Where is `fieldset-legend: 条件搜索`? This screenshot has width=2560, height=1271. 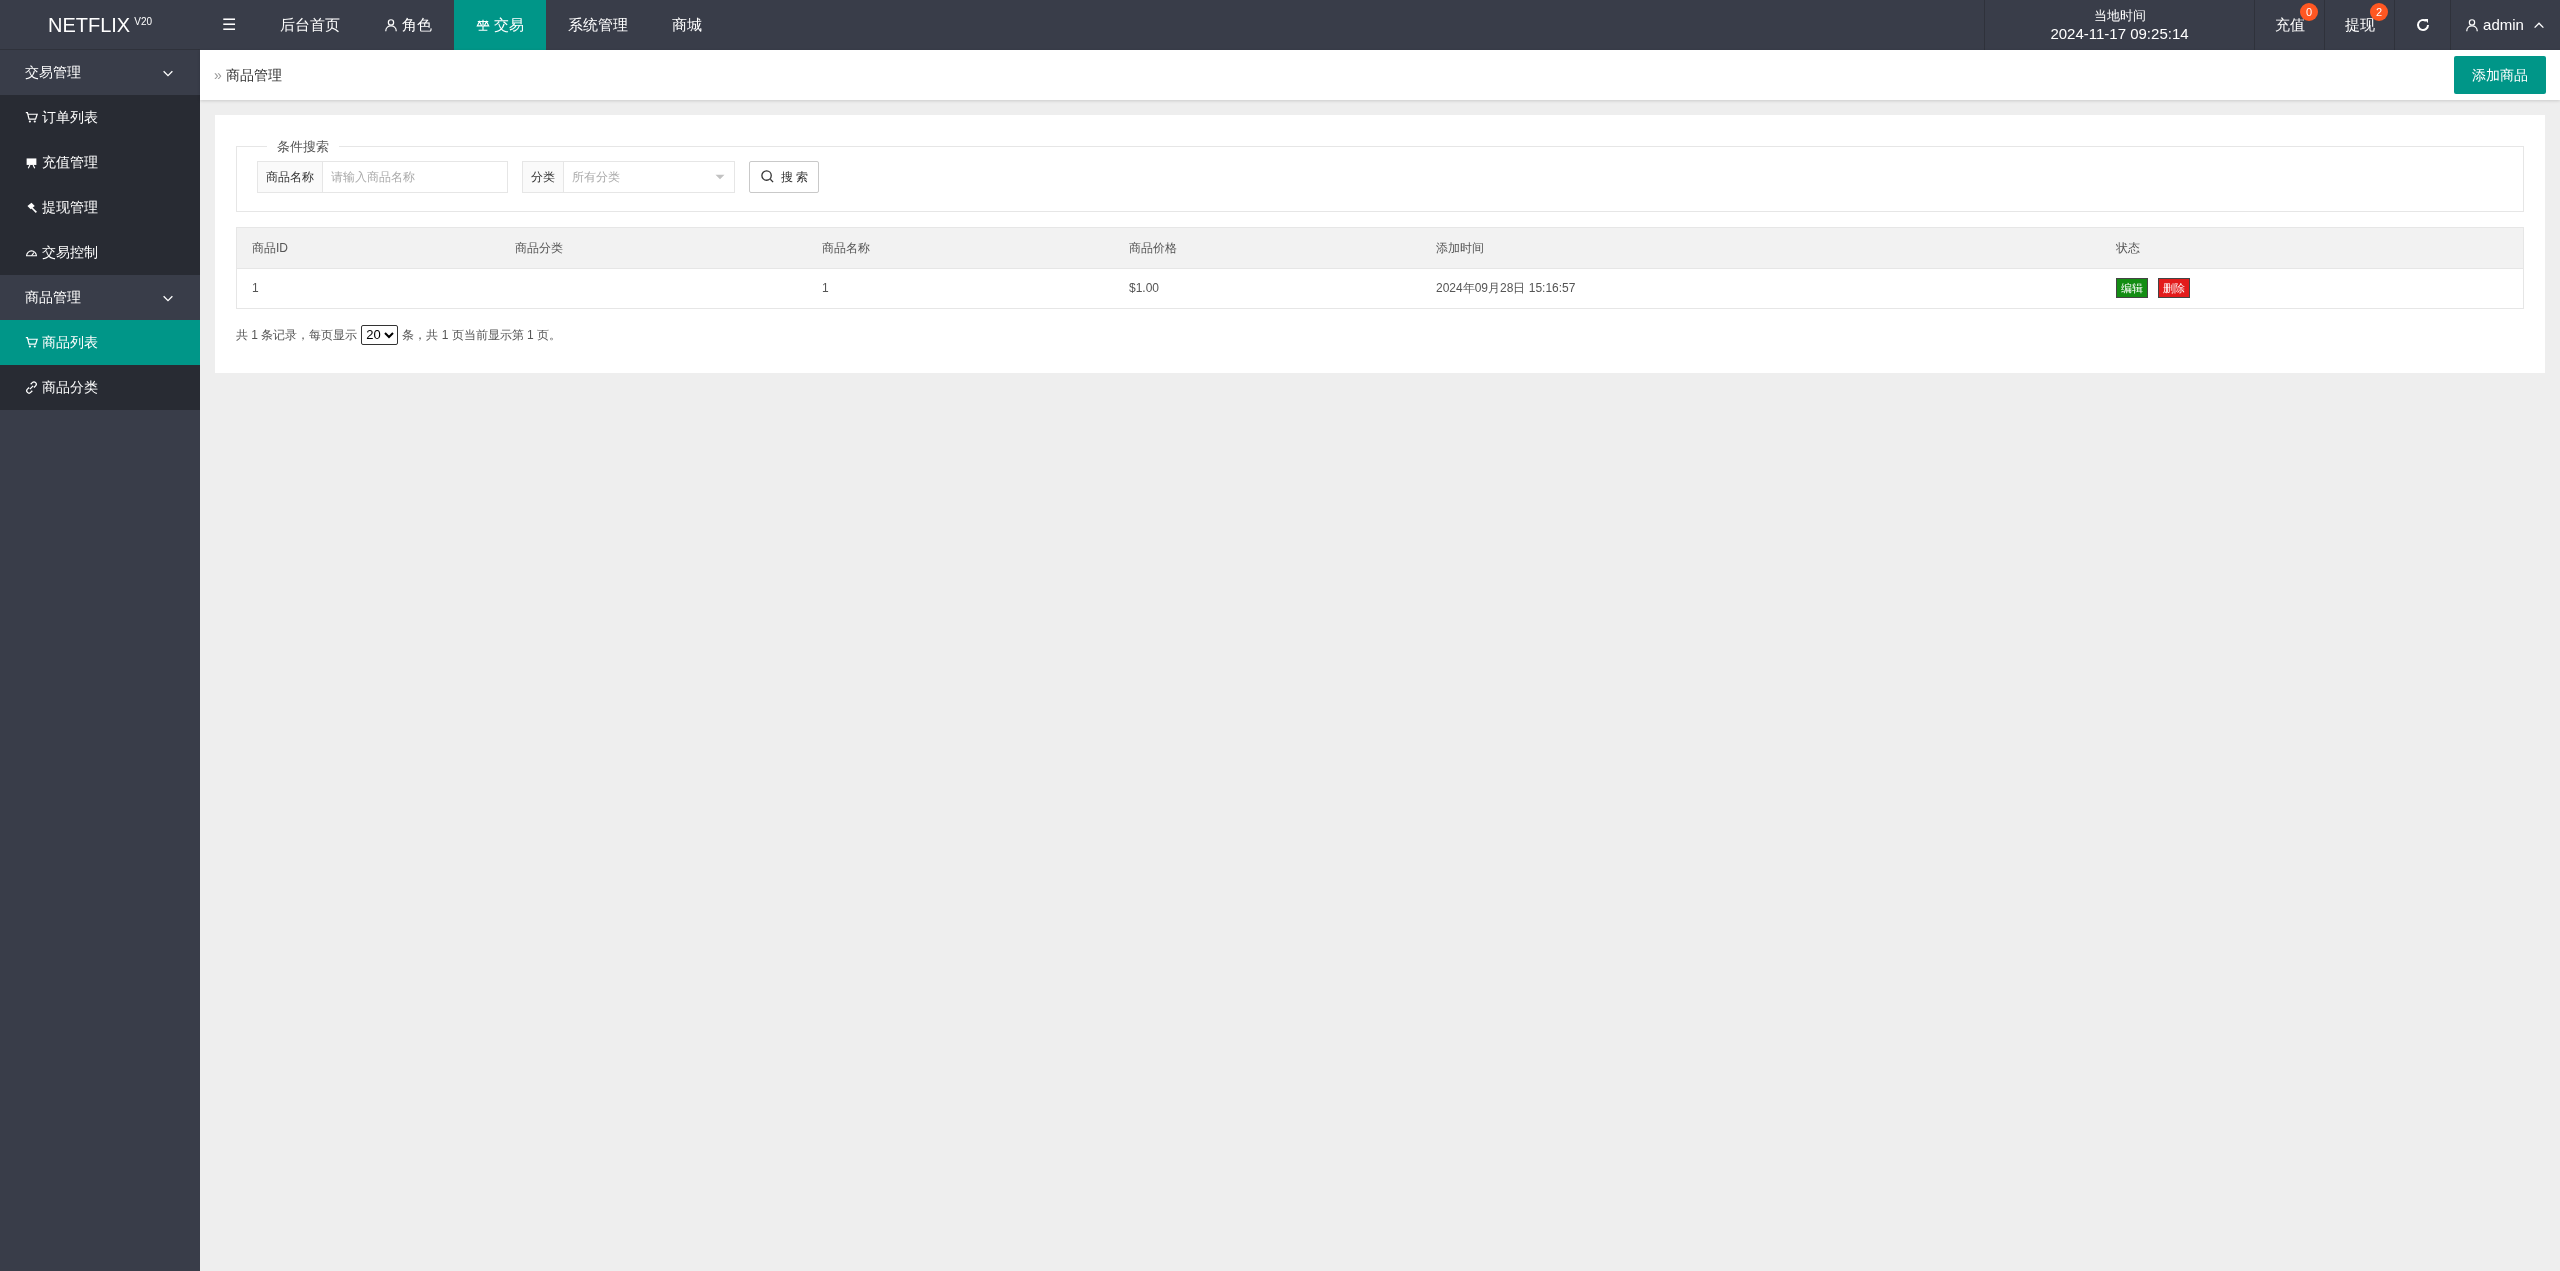
fieldset-legend: 条件搜索 is located at coordinates (303, 147).